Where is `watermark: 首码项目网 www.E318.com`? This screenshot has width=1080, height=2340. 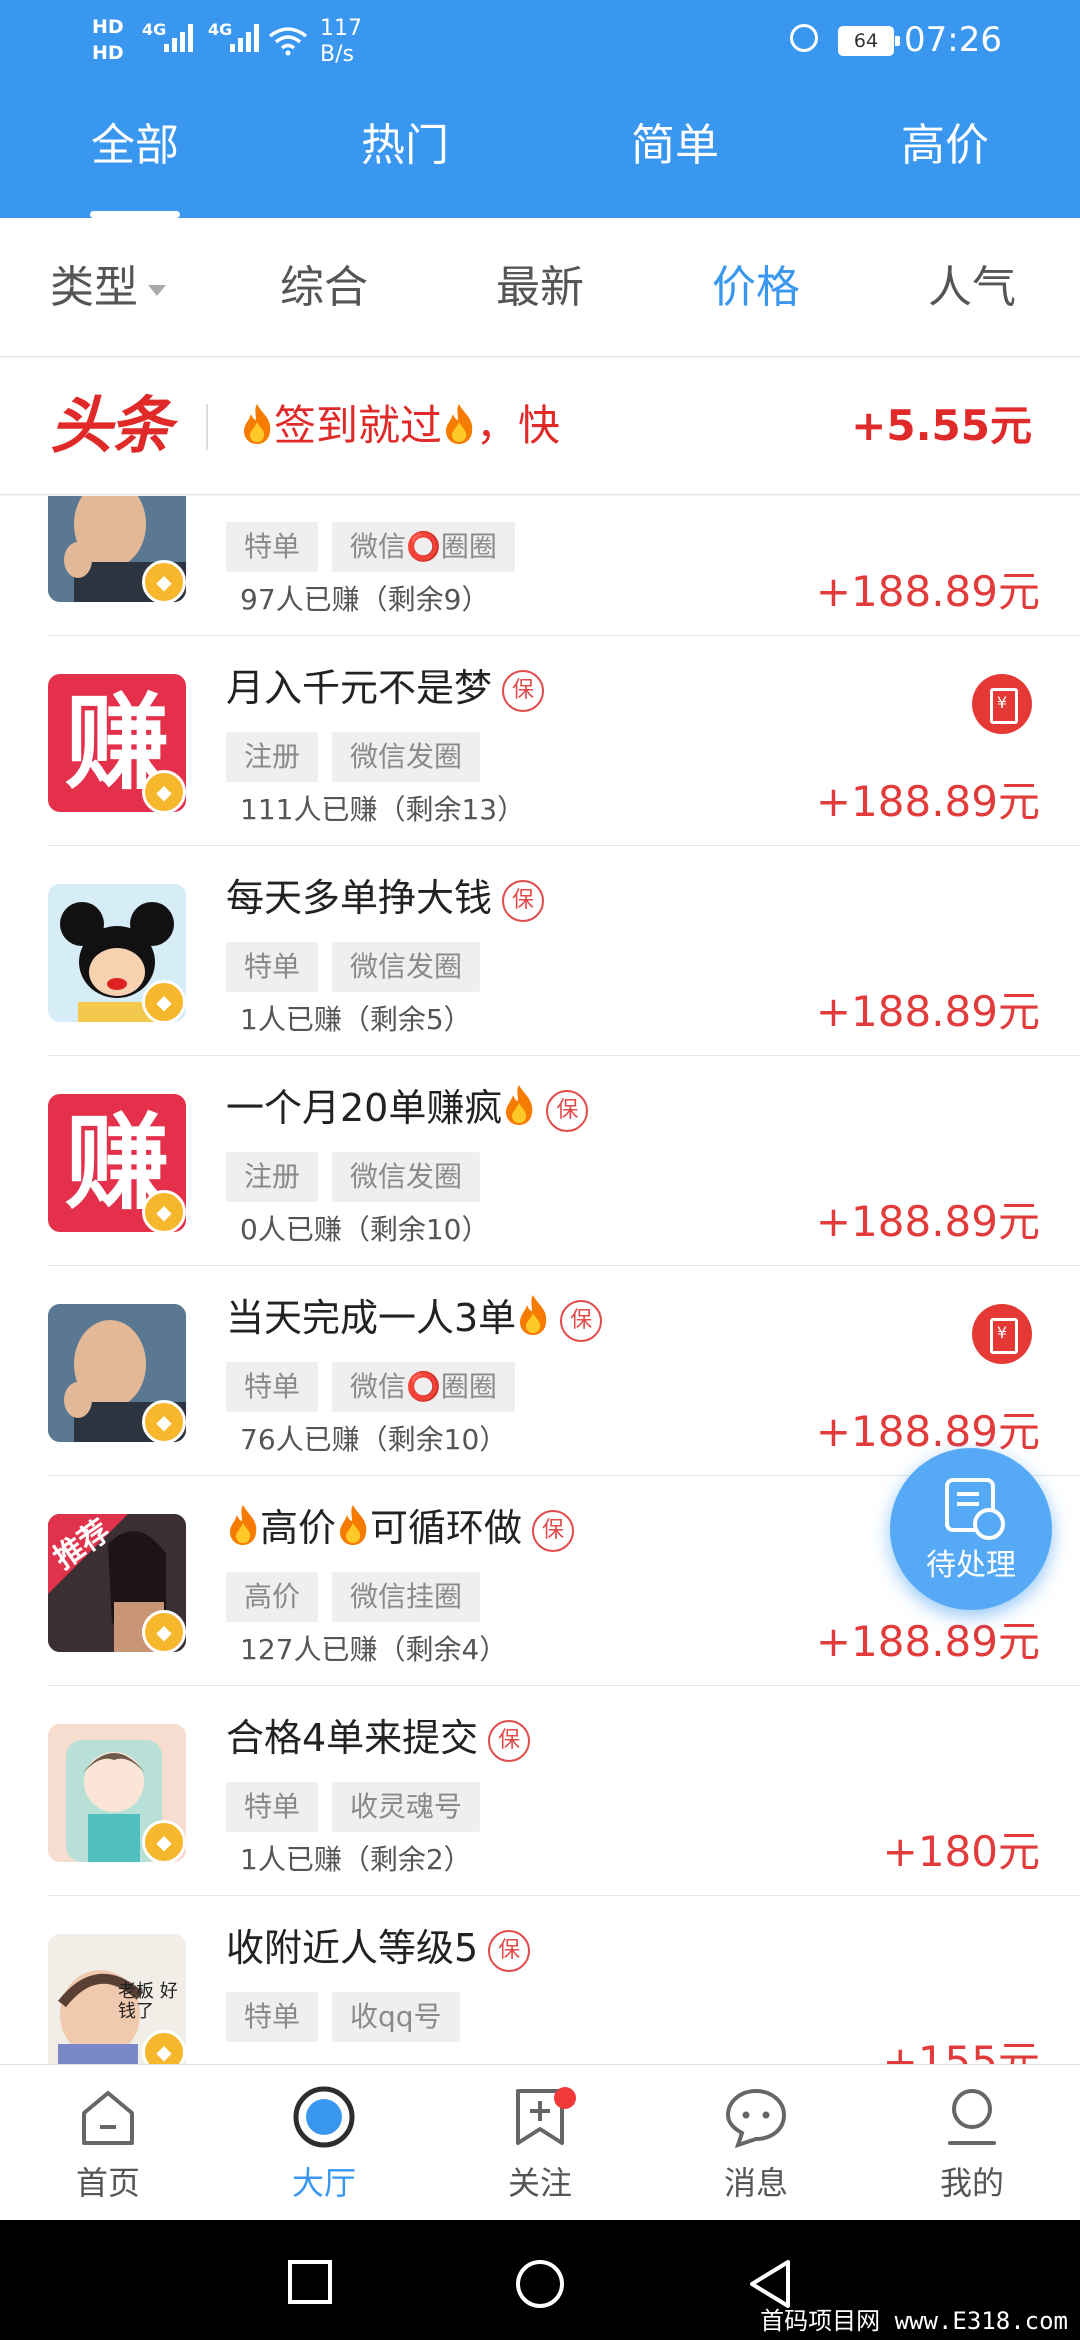 watermark: 首码项目网 www.E318.com is located at coordinates (914, 2321).